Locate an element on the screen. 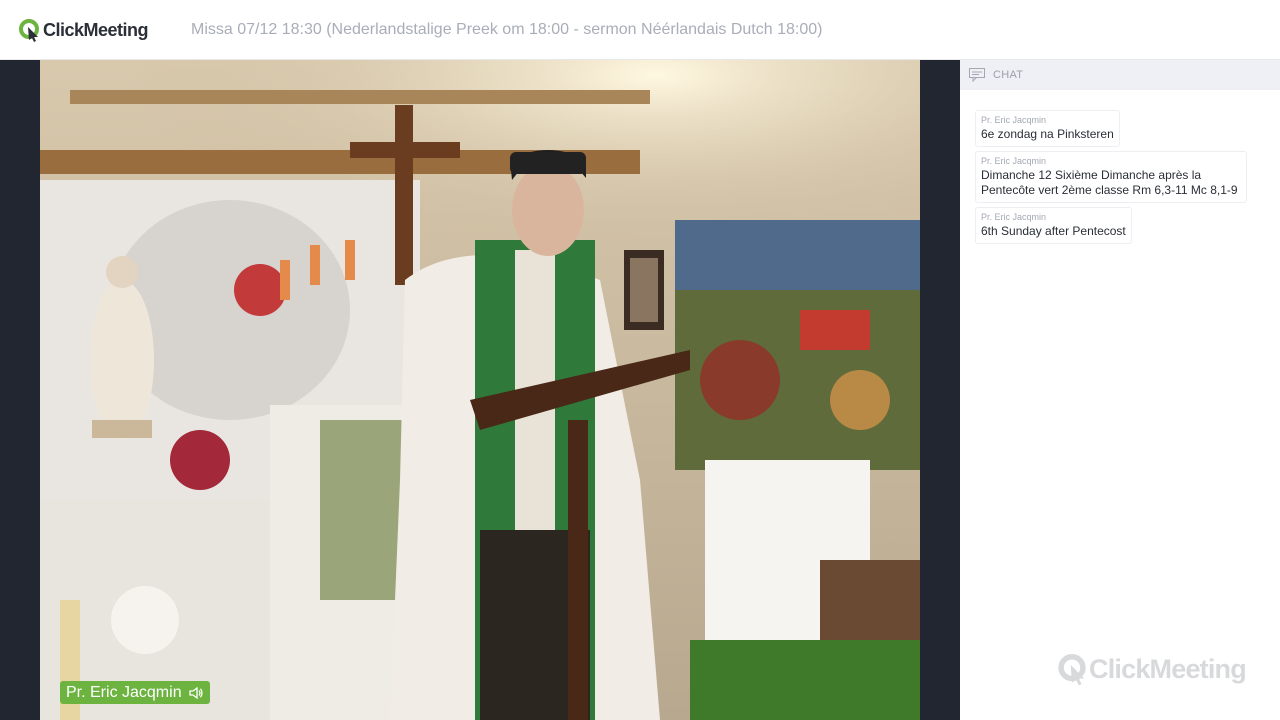 This screenshot has height=720, width=1280. logo-text: ClickMeeting is located at coordinates (96, 29).